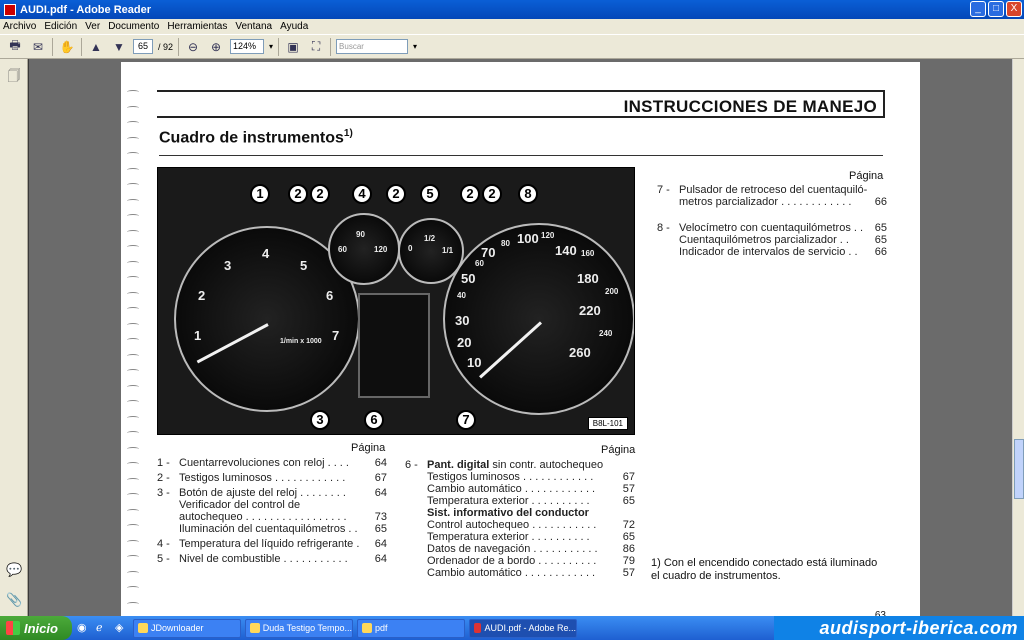  Describe the element at coordinates (271, 46) in the screenshot. I see `chevron-down-icon: ▾` at that location.